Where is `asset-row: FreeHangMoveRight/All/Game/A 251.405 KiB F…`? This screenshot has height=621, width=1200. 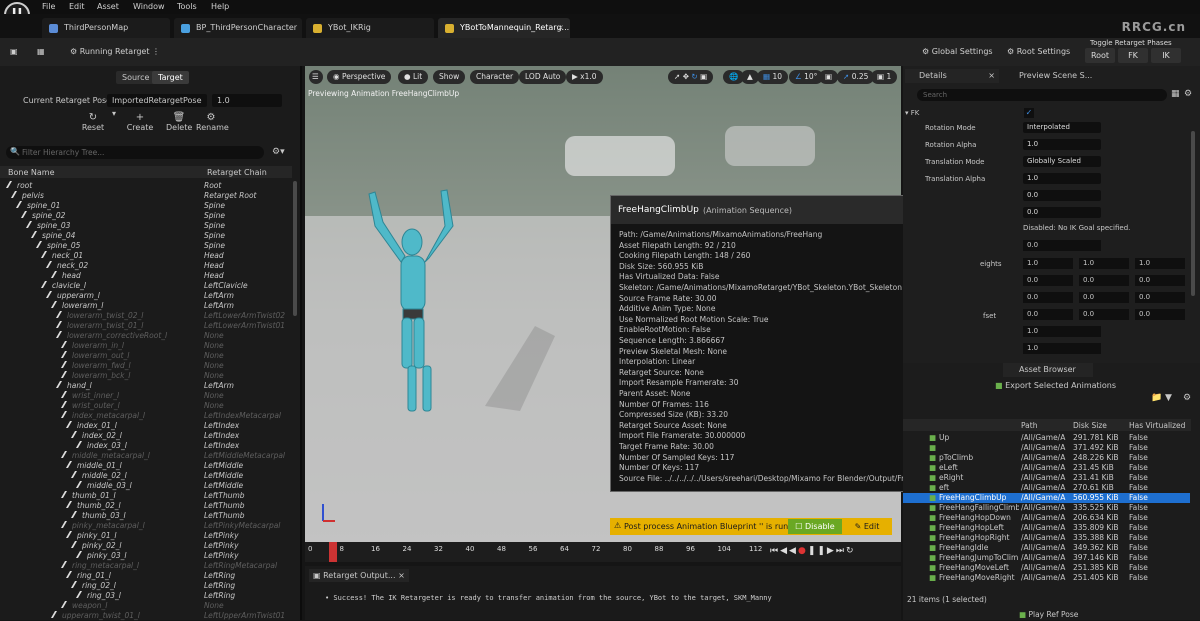
asset-row: FreeHangMoveRight/All/Game/A 251.405 KiB F… is located at coordinates (1046, 578).